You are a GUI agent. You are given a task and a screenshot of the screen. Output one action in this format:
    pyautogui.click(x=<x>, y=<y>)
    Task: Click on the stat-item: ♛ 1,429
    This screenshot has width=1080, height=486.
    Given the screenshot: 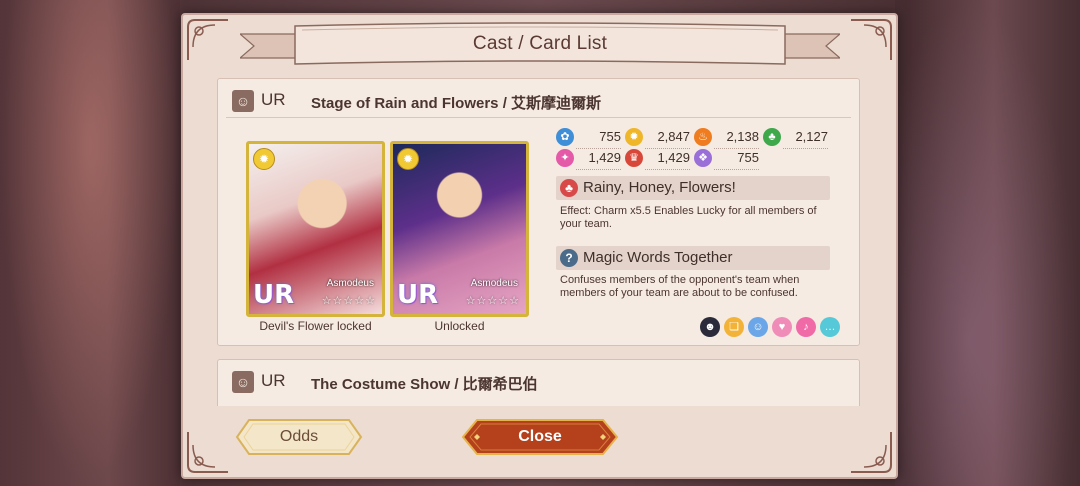 What is the action you would take?
    pyautogui.click(x=657, y=159)
    